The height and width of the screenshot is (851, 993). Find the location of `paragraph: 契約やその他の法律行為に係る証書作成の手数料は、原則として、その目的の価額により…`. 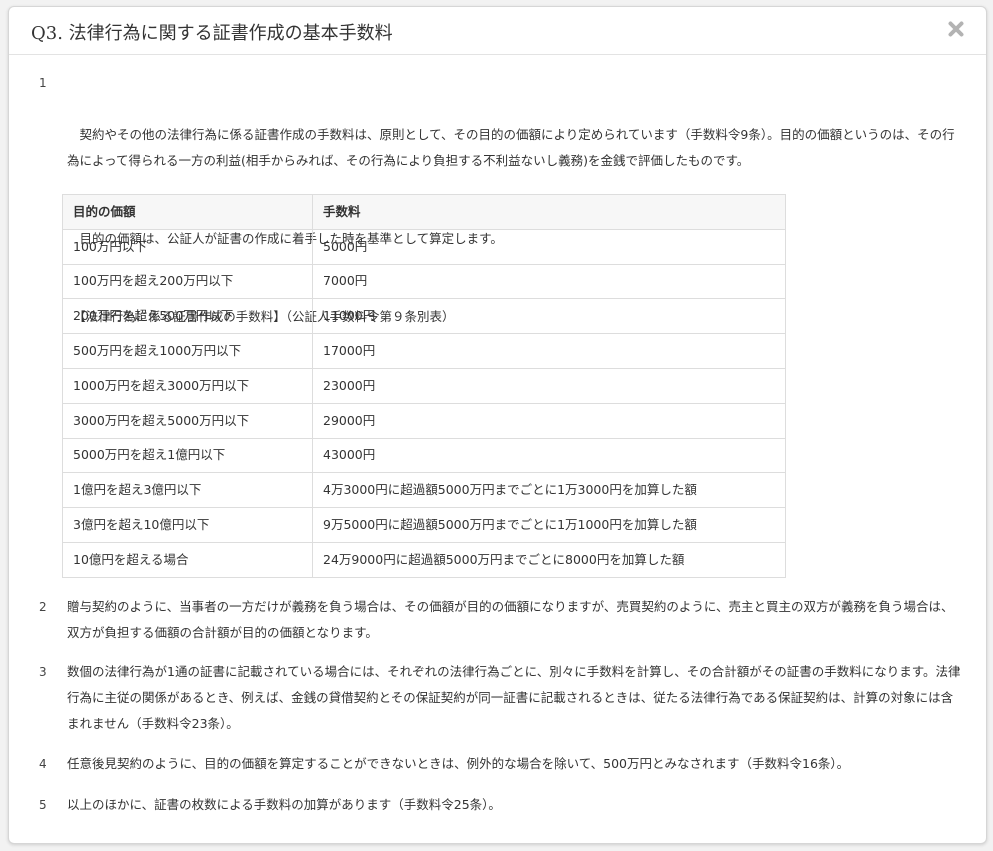

paragraph: 契約やその他の法律行為に係る証書作成の手数料は、原則として、その目的の価額により… is located at coordinates (511, 147).